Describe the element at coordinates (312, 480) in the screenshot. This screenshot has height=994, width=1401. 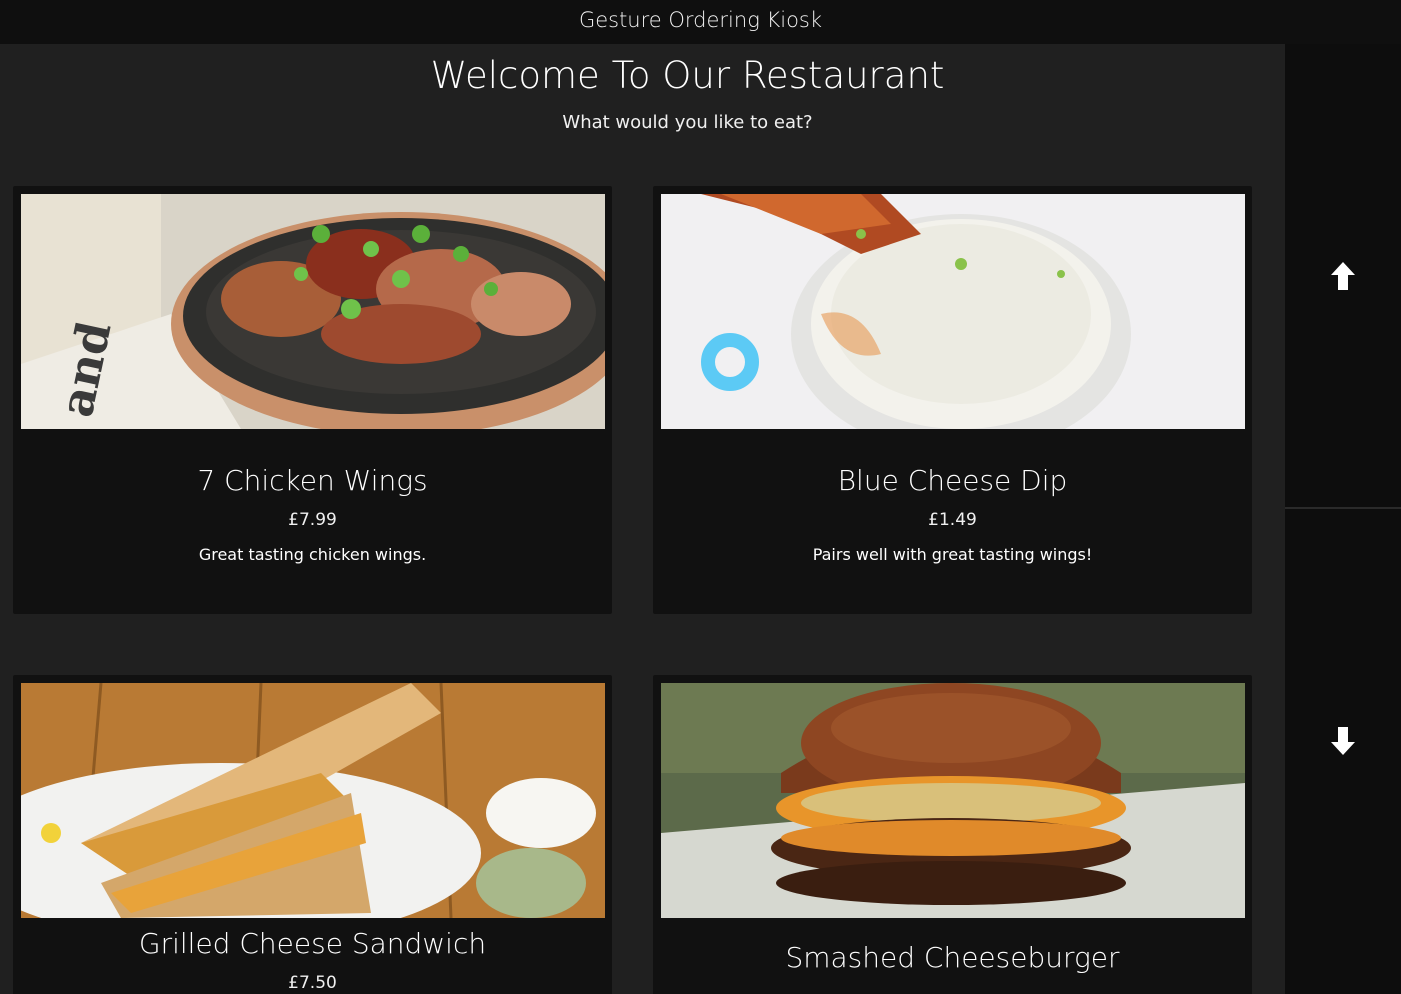
I see `menu-item-name: 7 Chicken Wings` at that location.